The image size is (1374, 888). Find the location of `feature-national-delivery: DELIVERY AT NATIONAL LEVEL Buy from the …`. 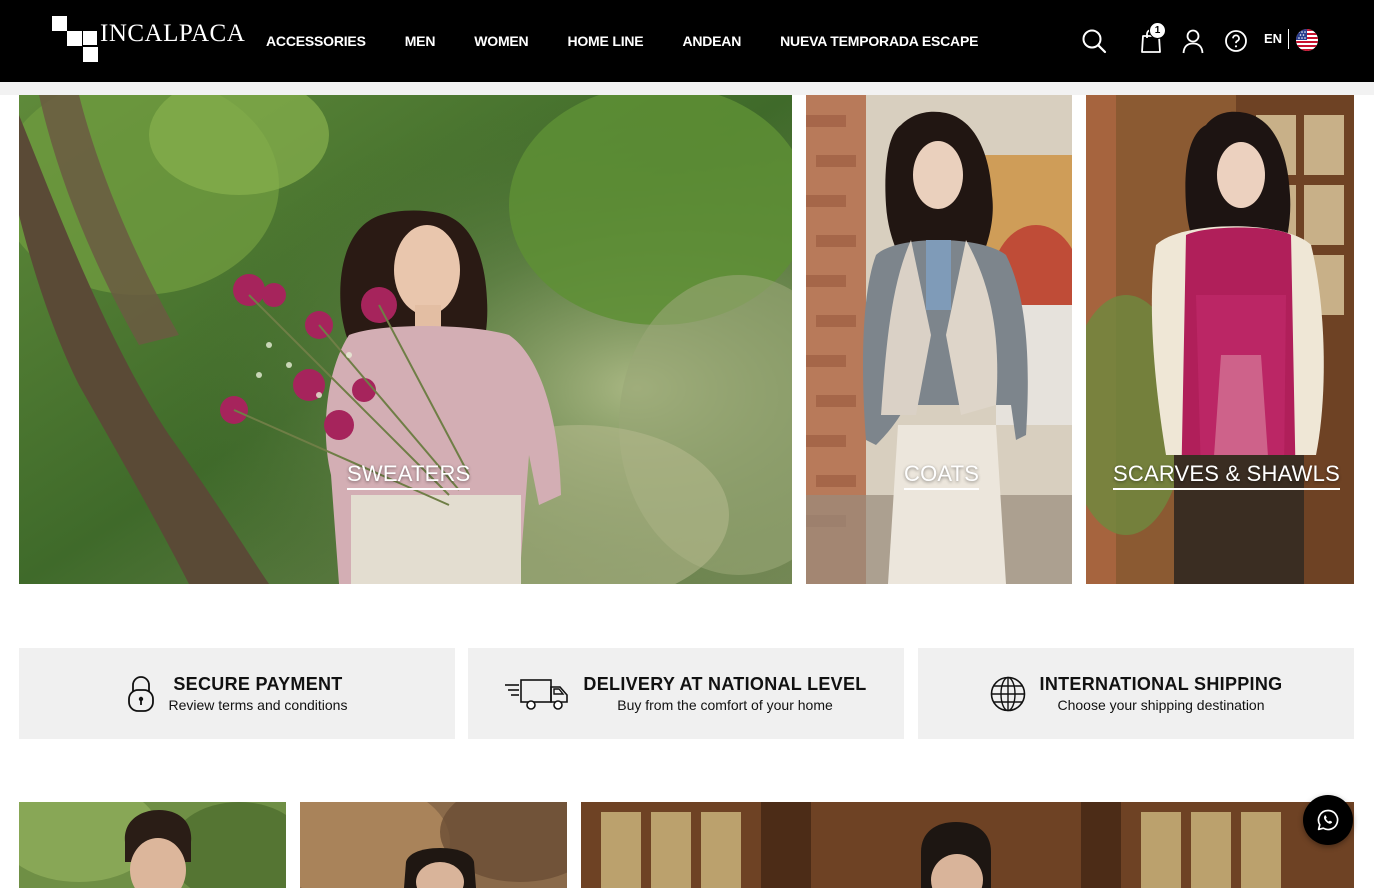

feature-national-delivery: DELIVERY AT NATIONAL LEVEL Buy from the … is located at coordinates (686, 693).